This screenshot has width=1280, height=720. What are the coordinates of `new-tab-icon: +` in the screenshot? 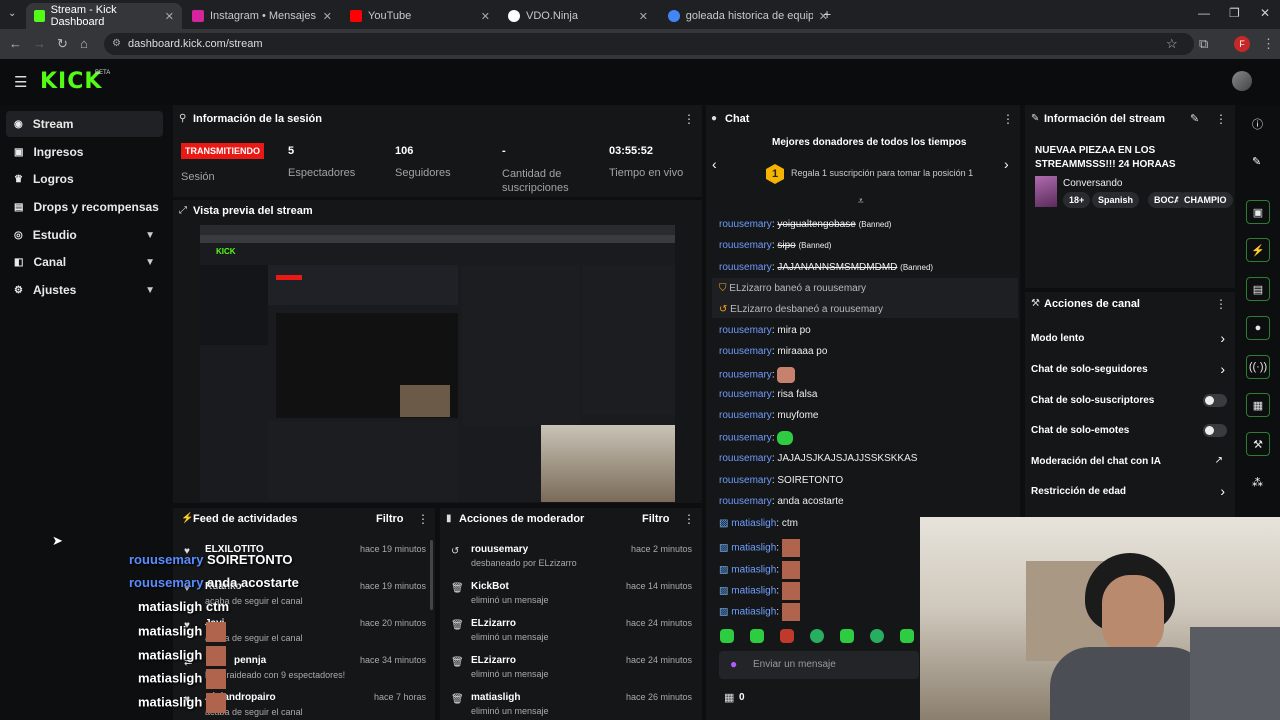 It's located at (827, 14).